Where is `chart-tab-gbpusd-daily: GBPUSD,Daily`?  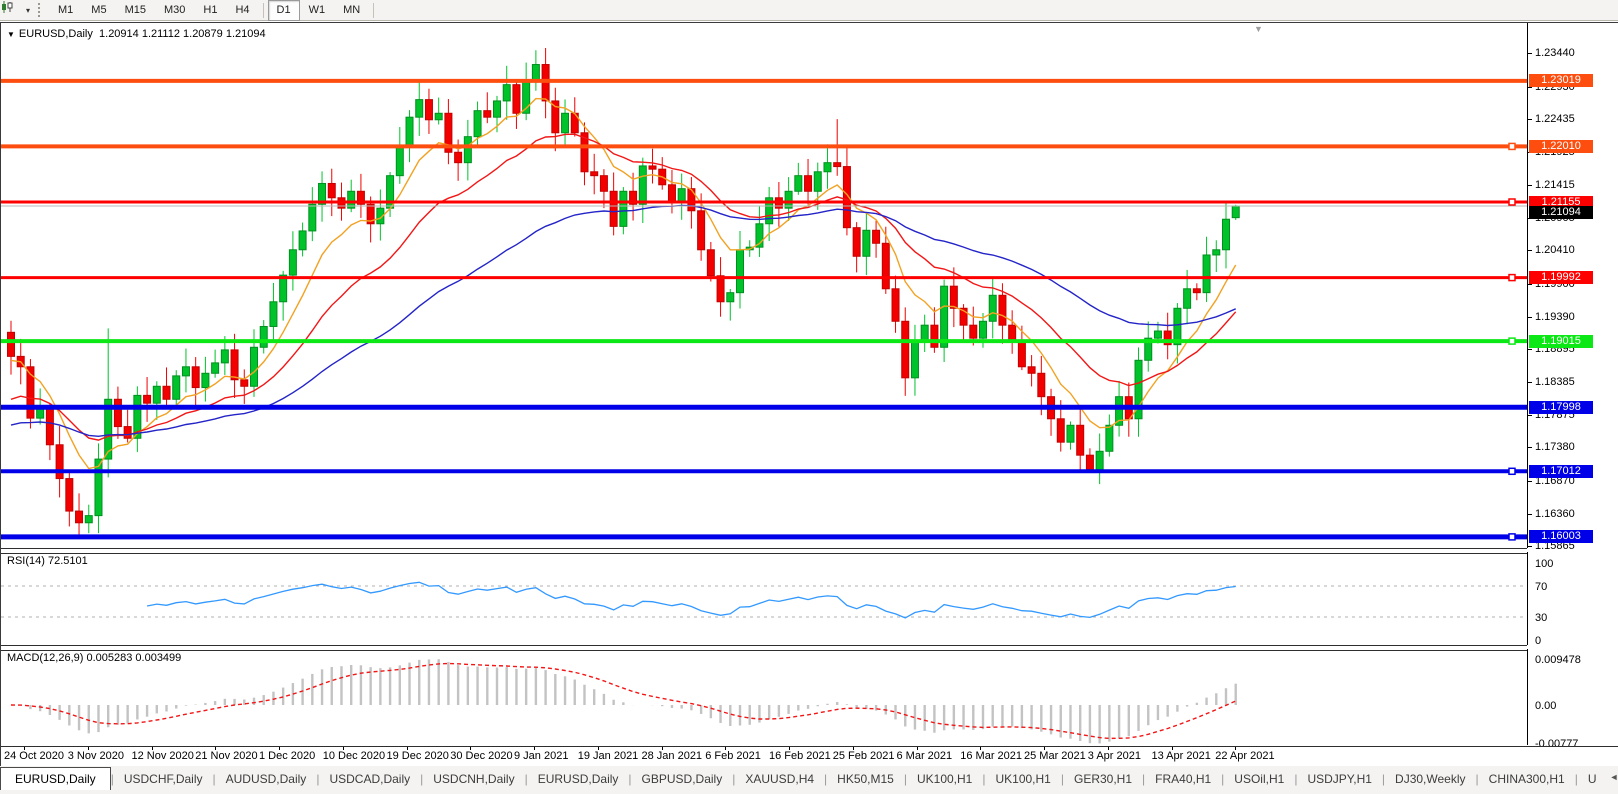
chart-tab-gbpusd-daily: GBPUSD,Daily is located at coordinates (682, 779).